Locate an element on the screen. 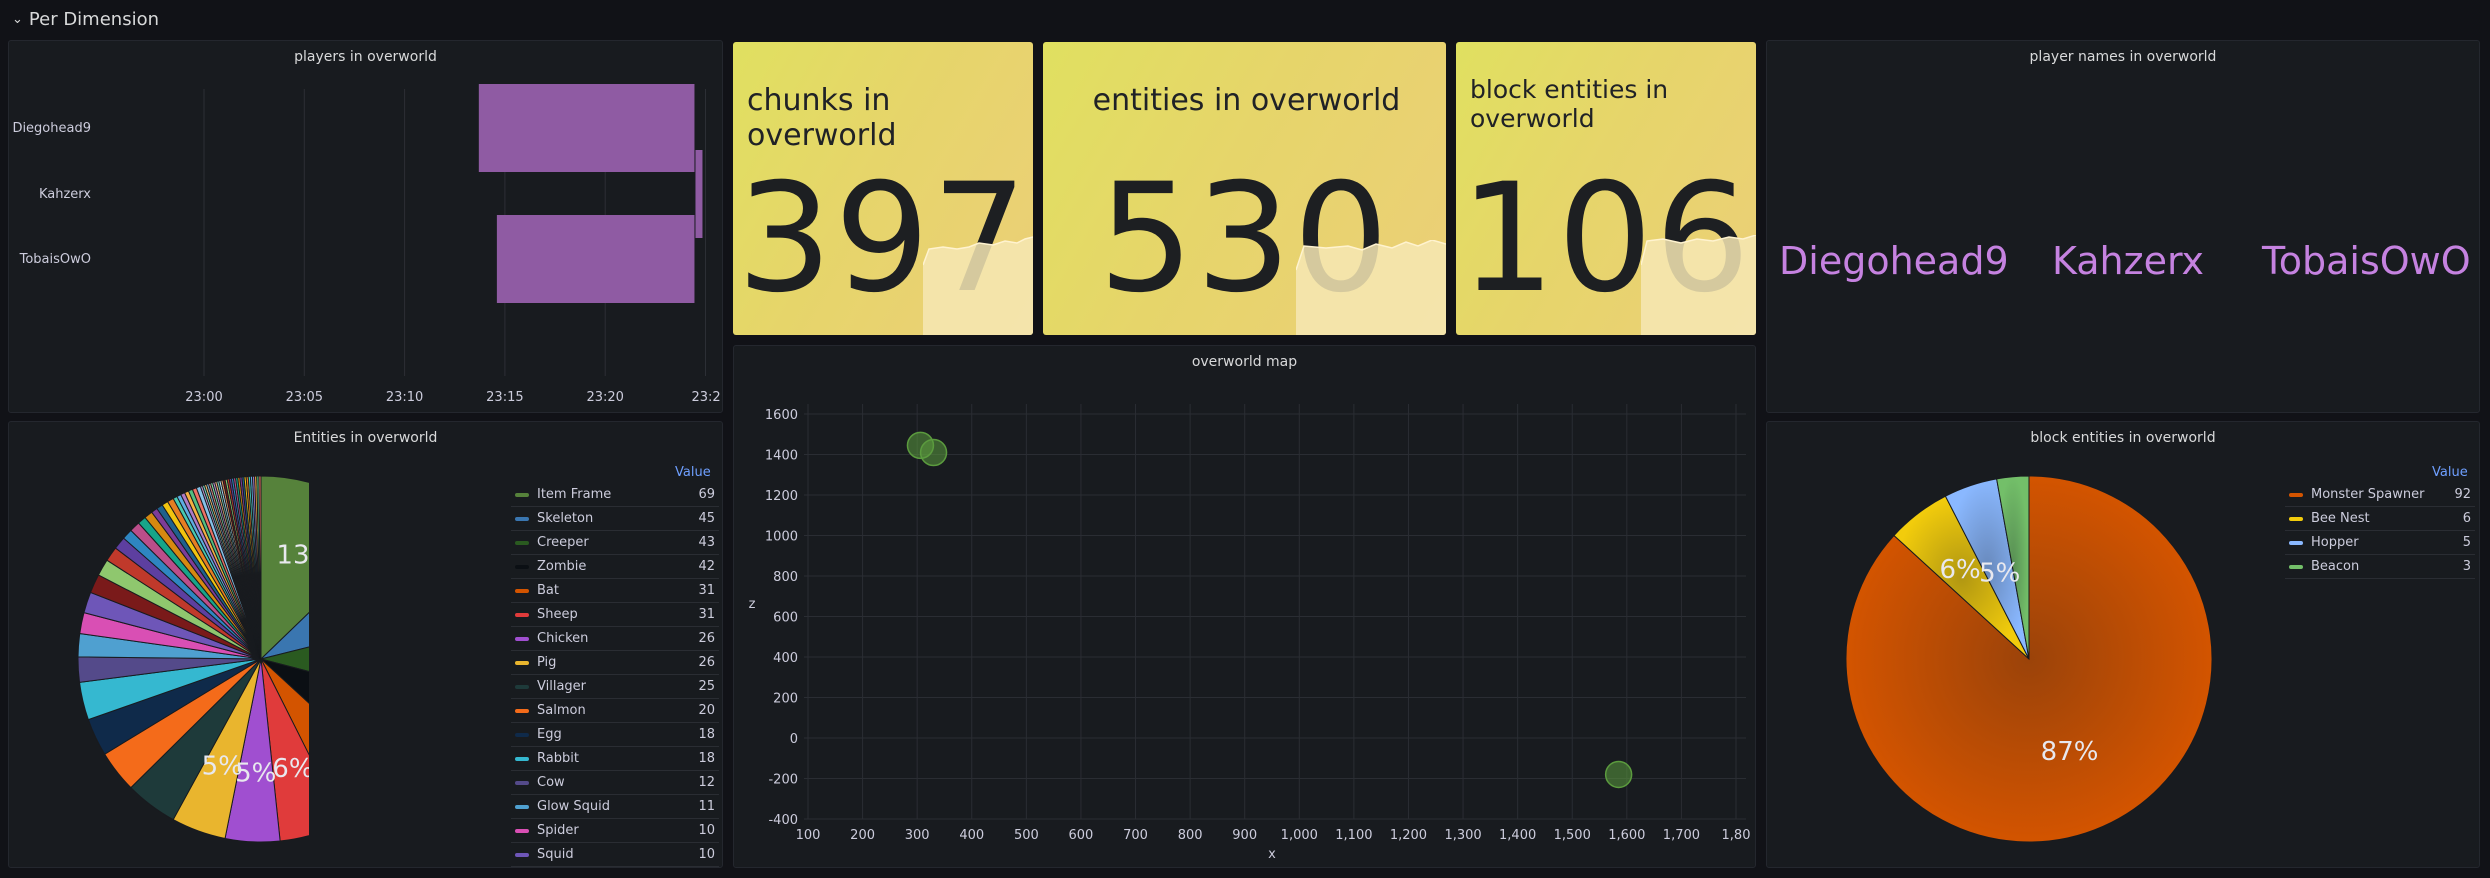 The width and height of the screenshot is (2490, 878). legend-item: Chicken 26 is located at coordinates (615, 639).